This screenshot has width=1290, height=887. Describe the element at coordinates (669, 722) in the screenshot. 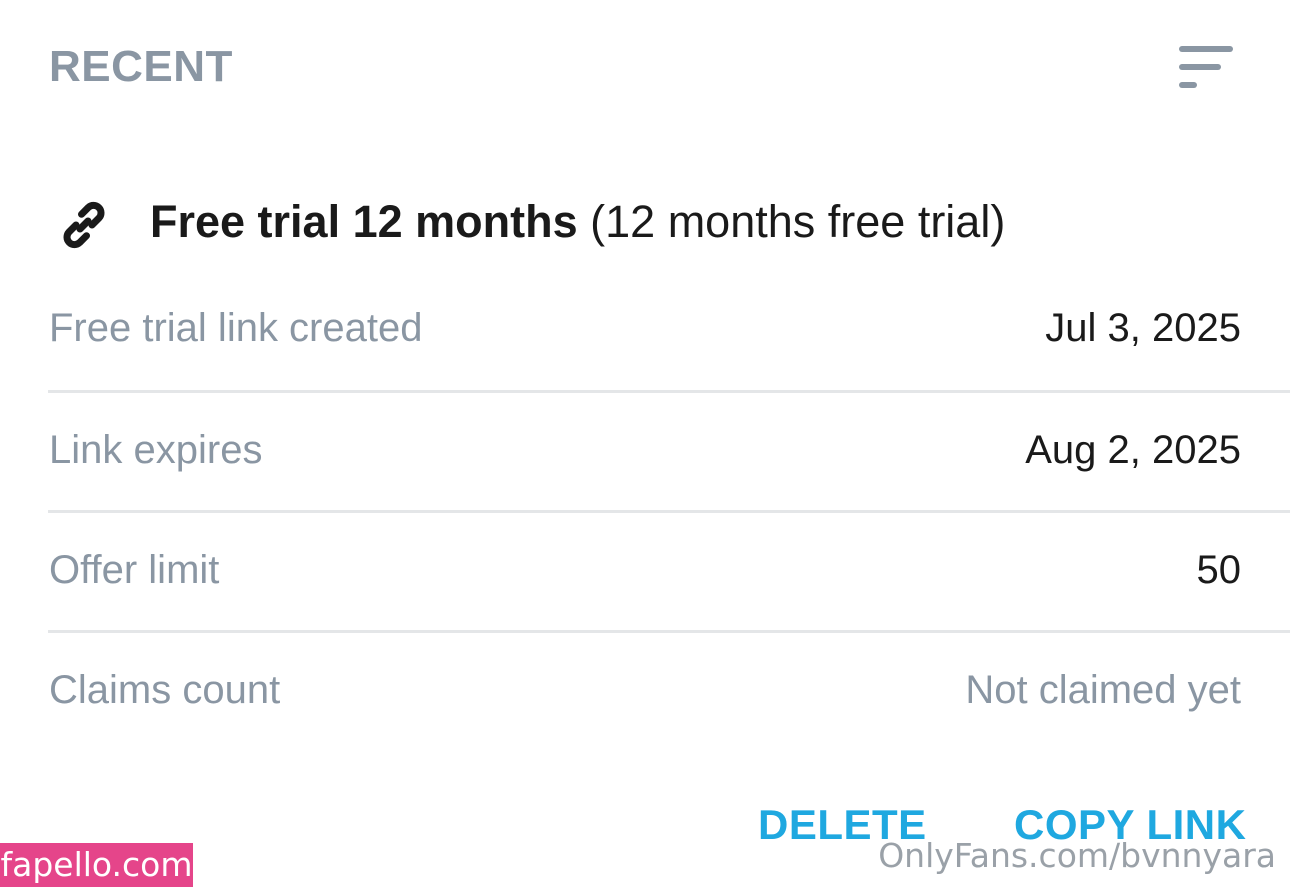

I see `detail-row-claims: Claims count Not claimed yet` at that location.